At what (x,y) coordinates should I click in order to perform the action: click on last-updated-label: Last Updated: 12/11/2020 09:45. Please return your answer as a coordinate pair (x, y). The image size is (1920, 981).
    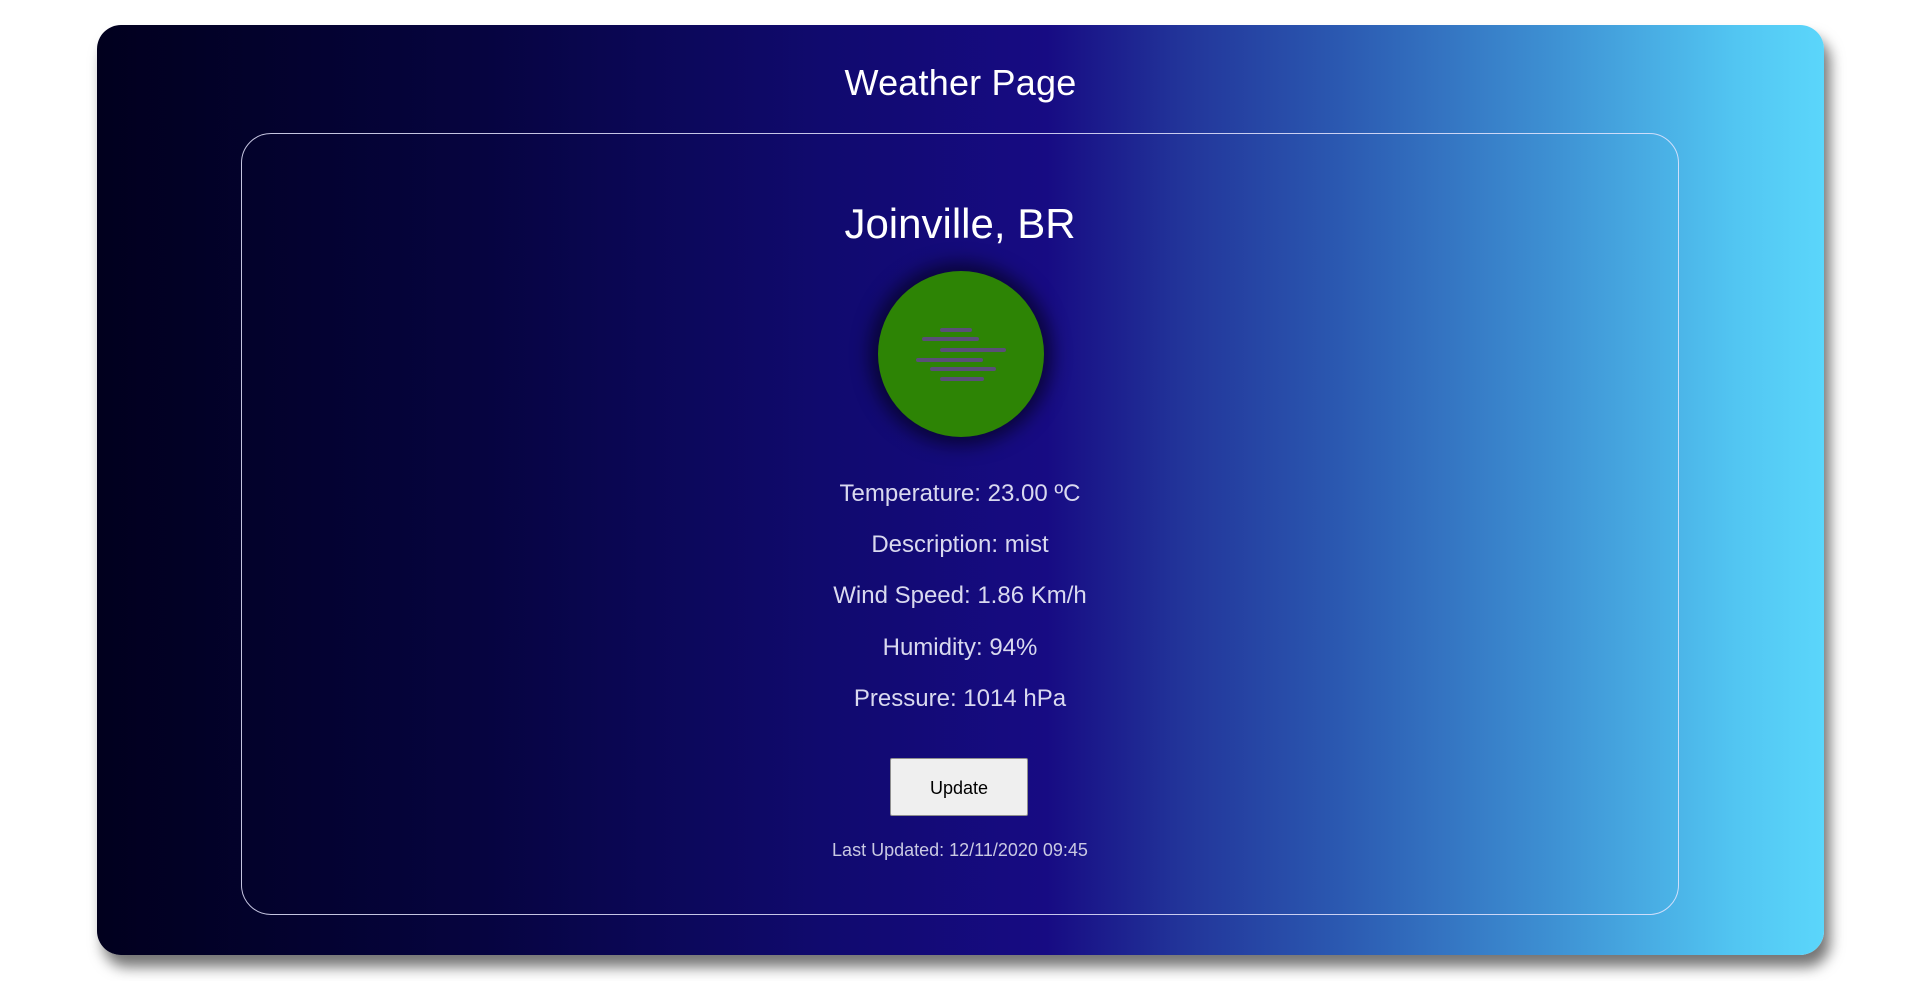
    Looking at the image, I should click on (960, 850).